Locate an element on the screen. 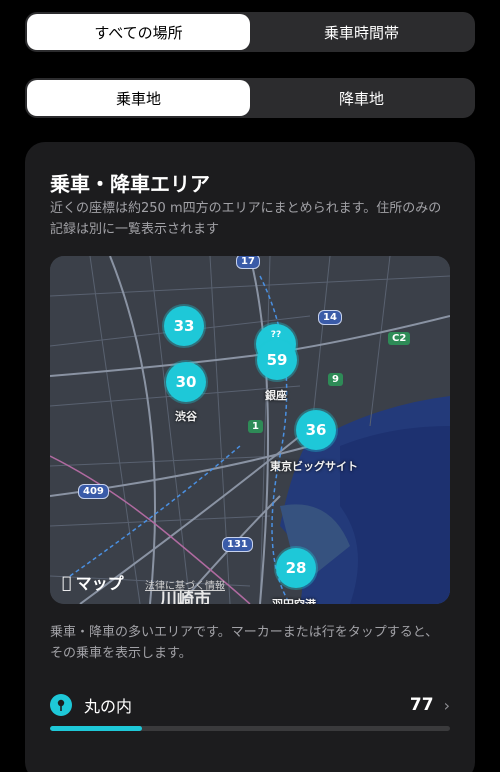  chevron-right-icon: › is located at coordinates (446, 705).